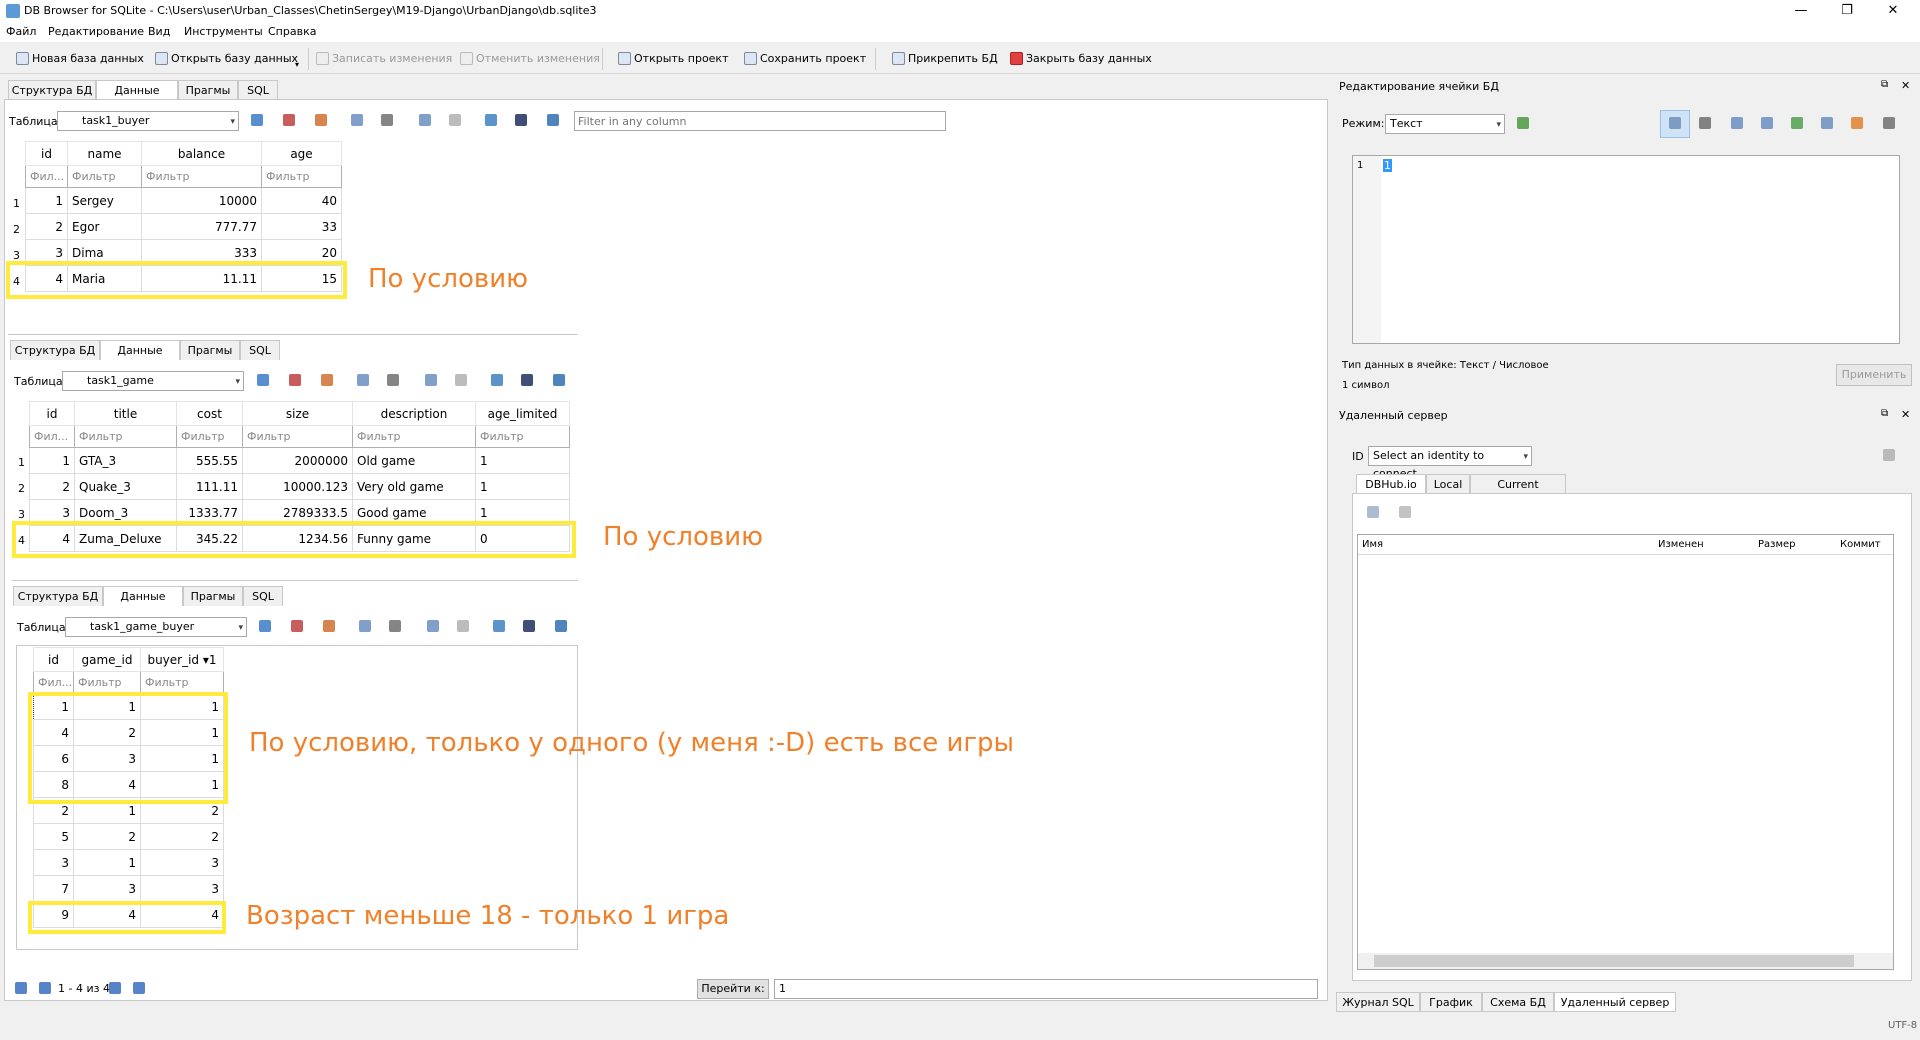 The width and height of the screenshot is (1920, 1040). Describe the element at coordinates (21, 488) in the screenshot. I see `row-number: 2` at that location.